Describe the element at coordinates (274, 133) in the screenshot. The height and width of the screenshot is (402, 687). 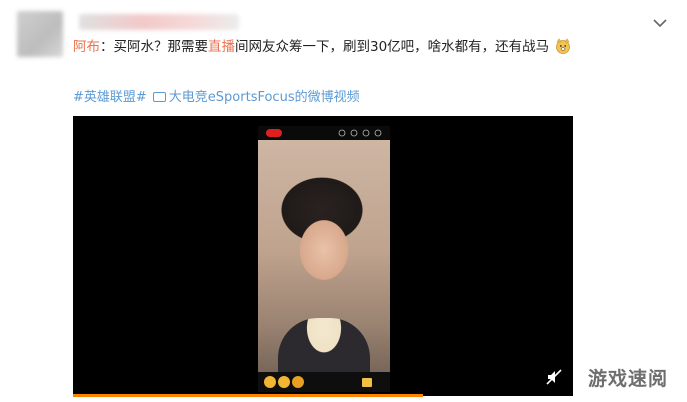
I see `live-indicator-icon` at that location.